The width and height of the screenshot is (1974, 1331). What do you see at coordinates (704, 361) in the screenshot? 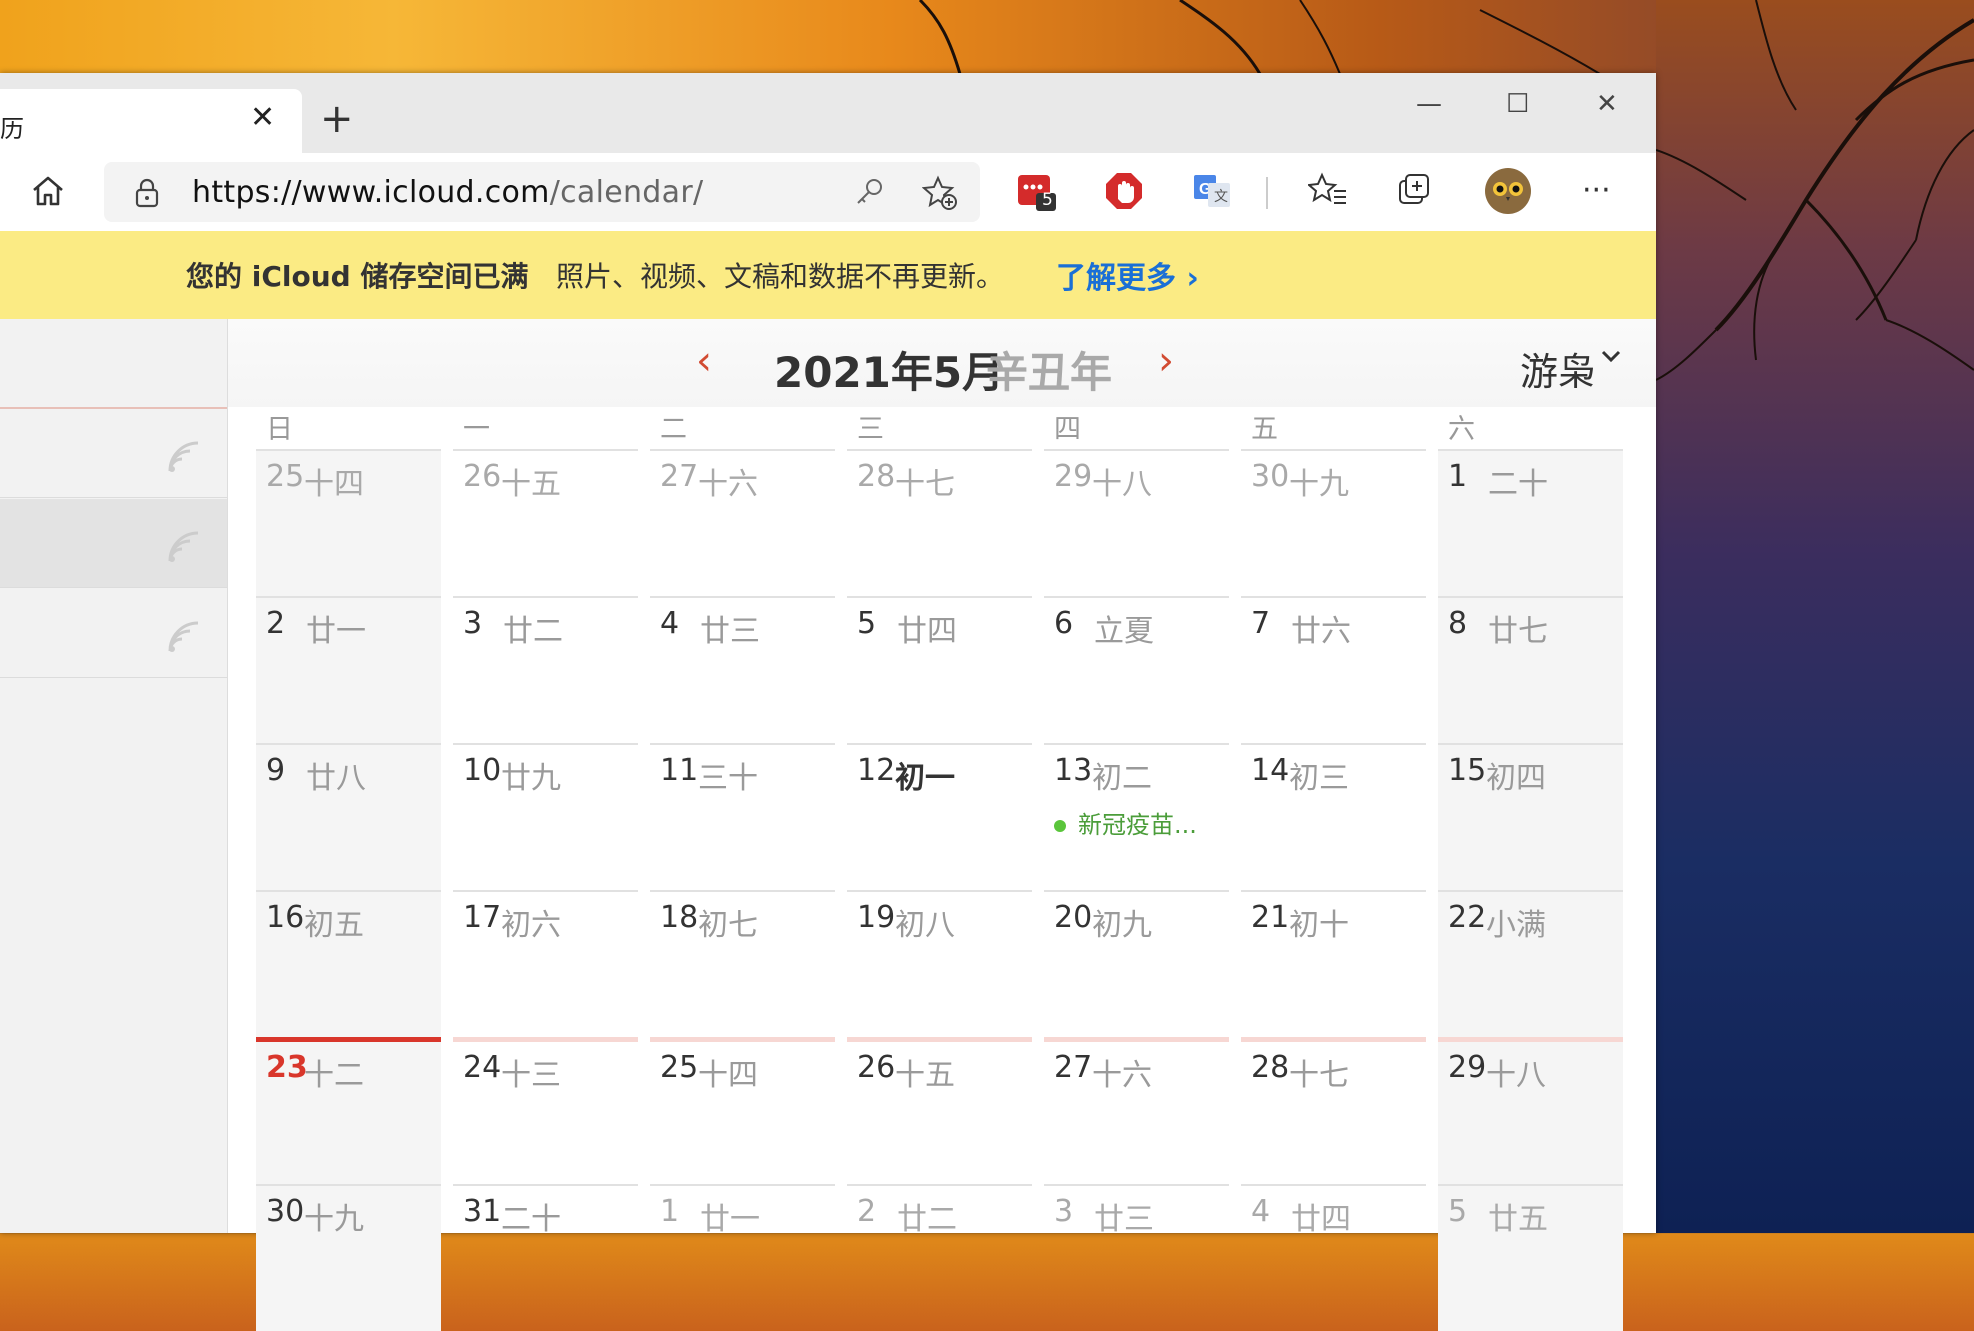
I see `previous-month-button: ‹` at bounding box center [704, 361].